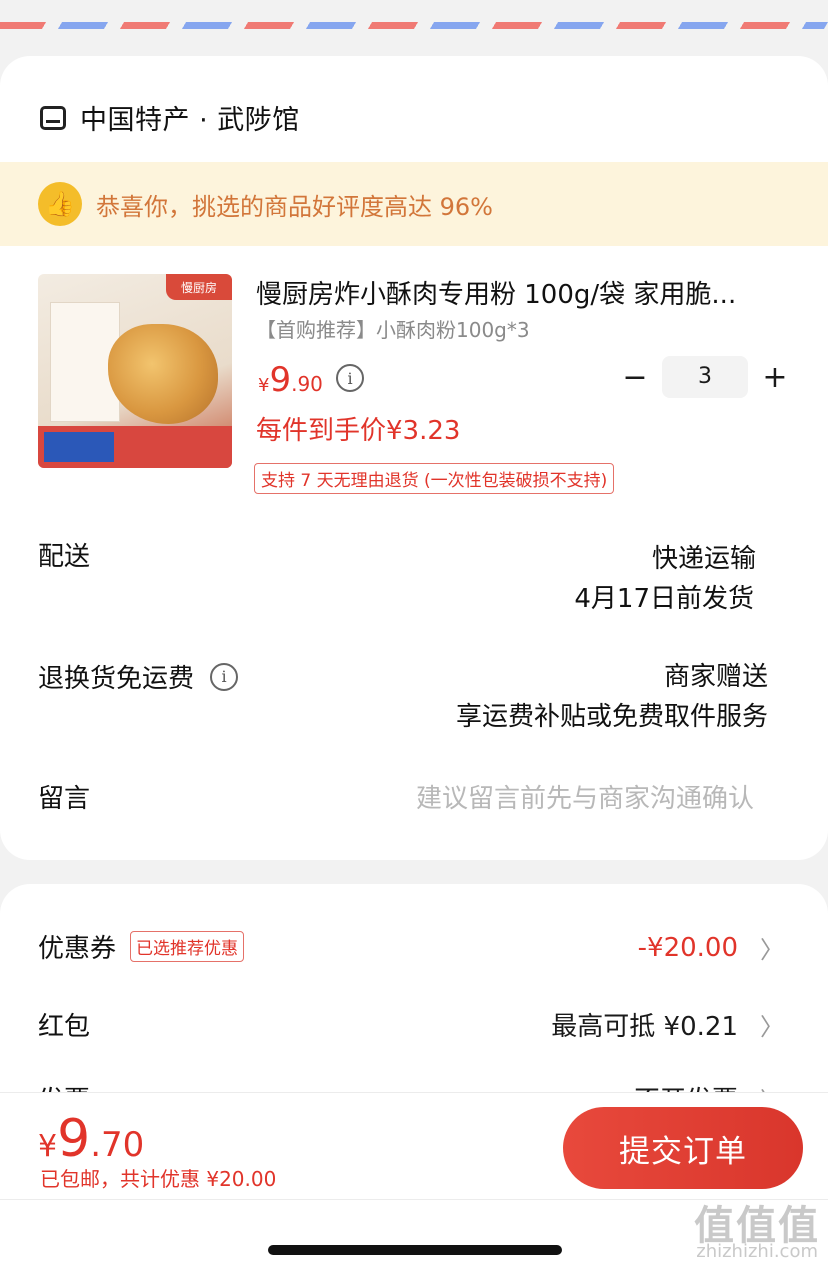  Describe the element at coordinates (664, 599) in the screenshot. I see `shipping-date: 4月17日前发货` at that location.